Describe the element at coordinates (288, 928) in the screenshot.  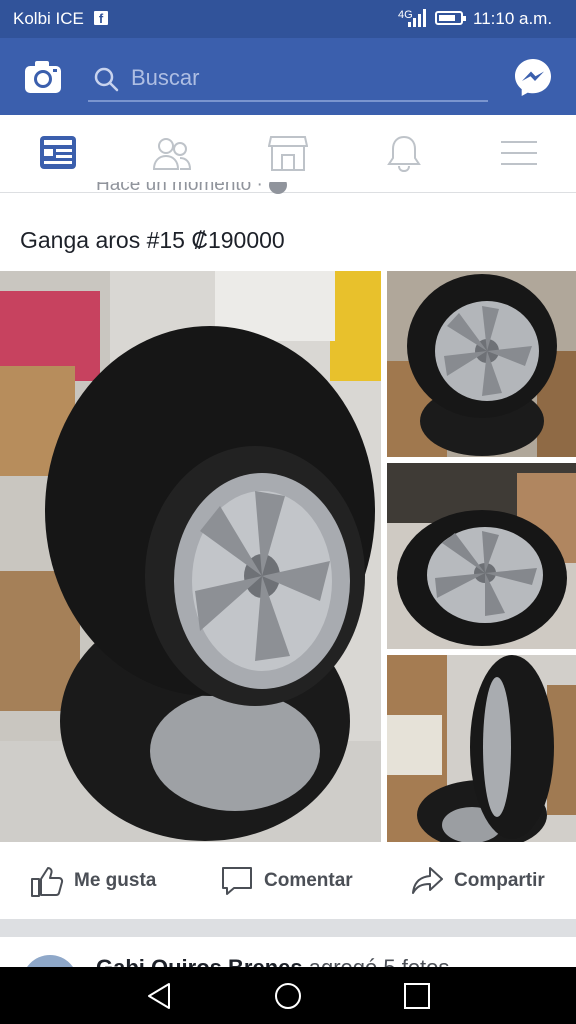
I see `feed-divider` at that location.